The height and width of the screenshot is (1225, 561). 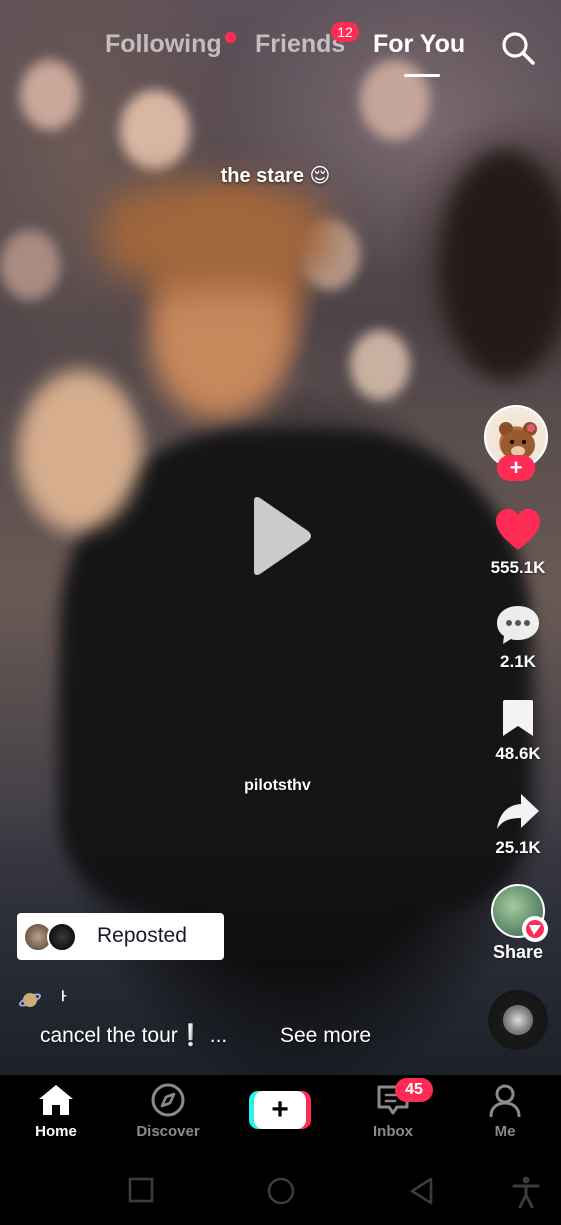 What do you see at coordinates (518, 847) in the screenshot?
I see `share-count: 25.1K` at bounding box center [518, 847].